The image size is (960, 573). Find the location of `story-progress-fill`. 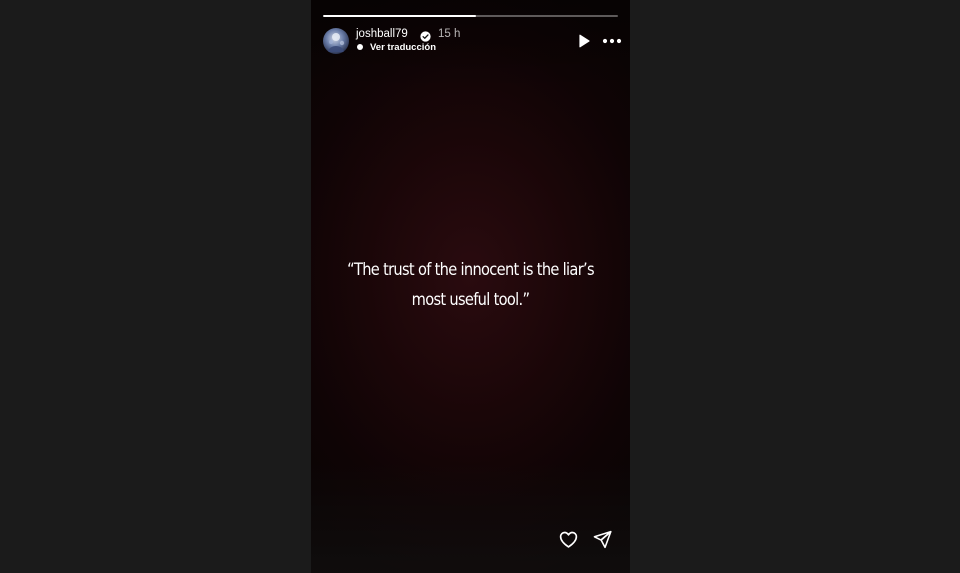

story-progress-fill is located at coordinates (400, 16).